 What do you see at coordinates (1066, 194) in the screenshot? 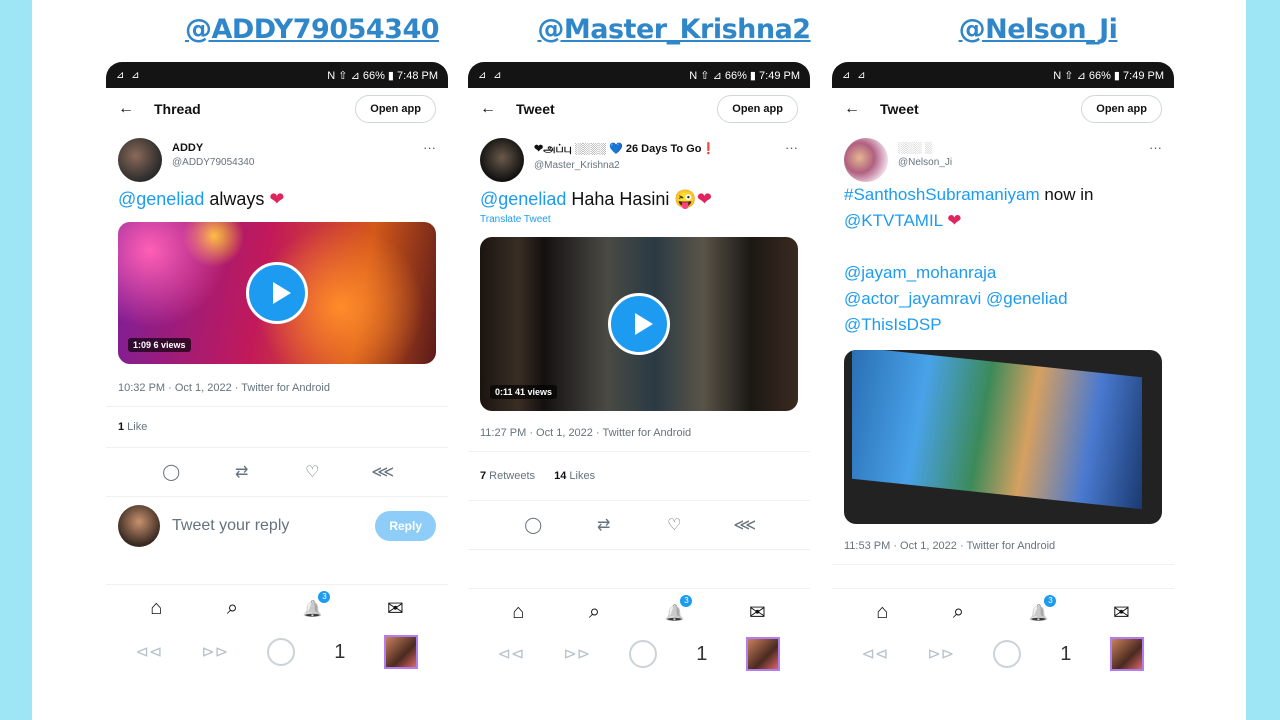
I see `tweet-body: now in` at bounding box center [1066, 194].